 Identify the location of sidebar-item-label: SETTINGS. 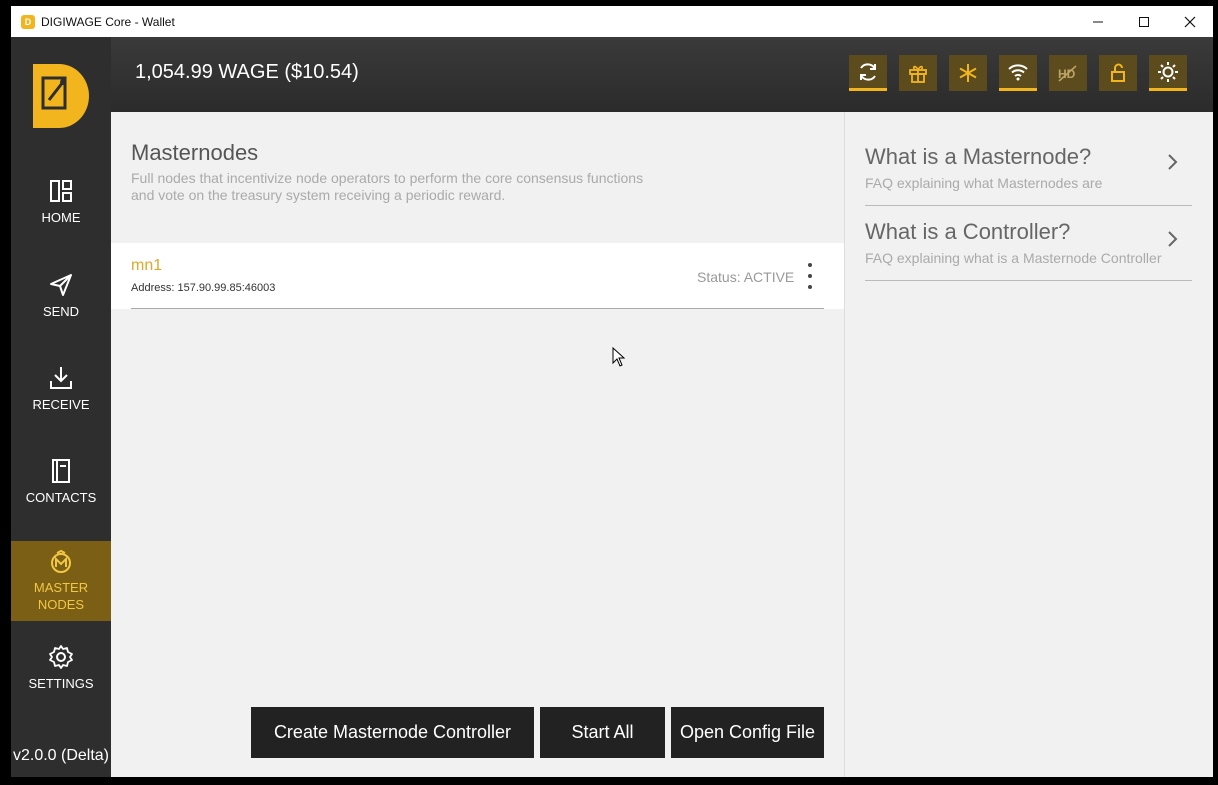
(61, 683).